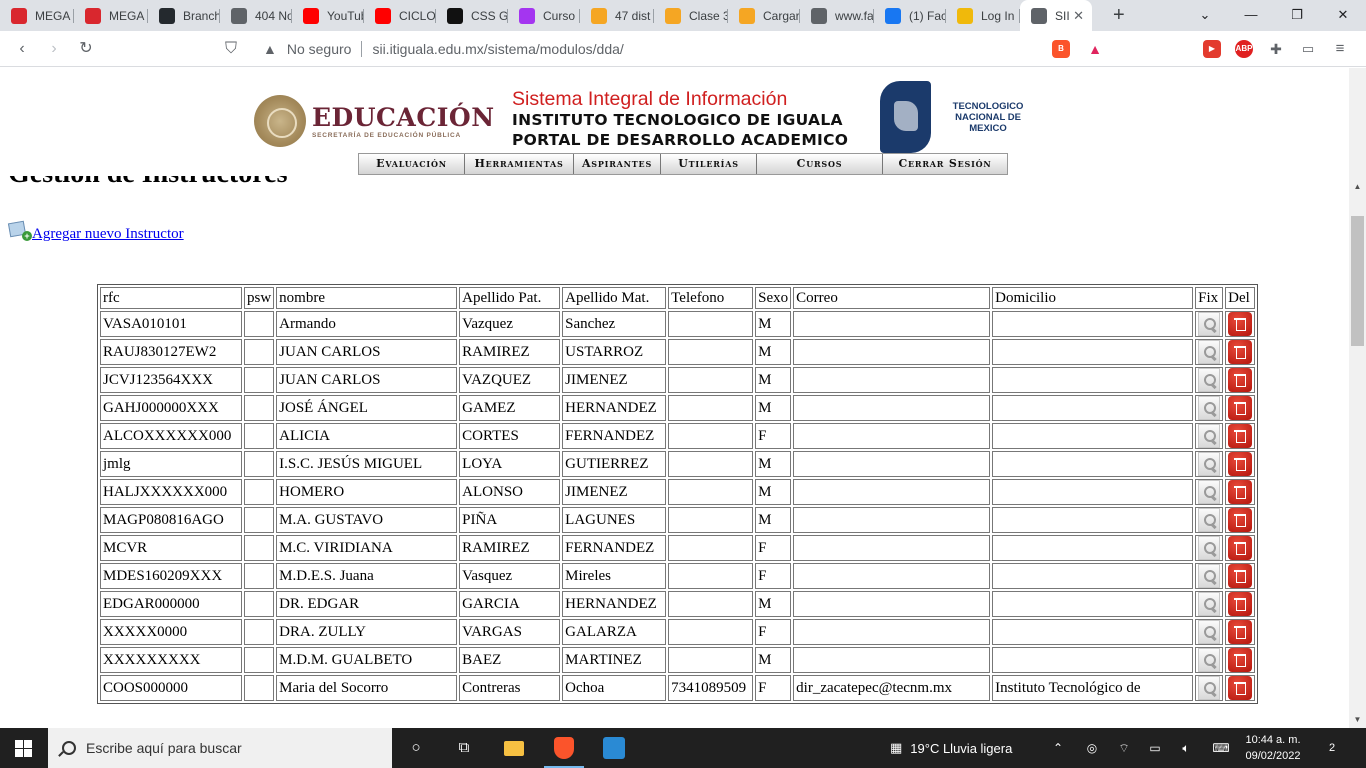 This screenshot has height=768, width=1366. I want to click on browser-tab-title: SII, so click(1062, 15).